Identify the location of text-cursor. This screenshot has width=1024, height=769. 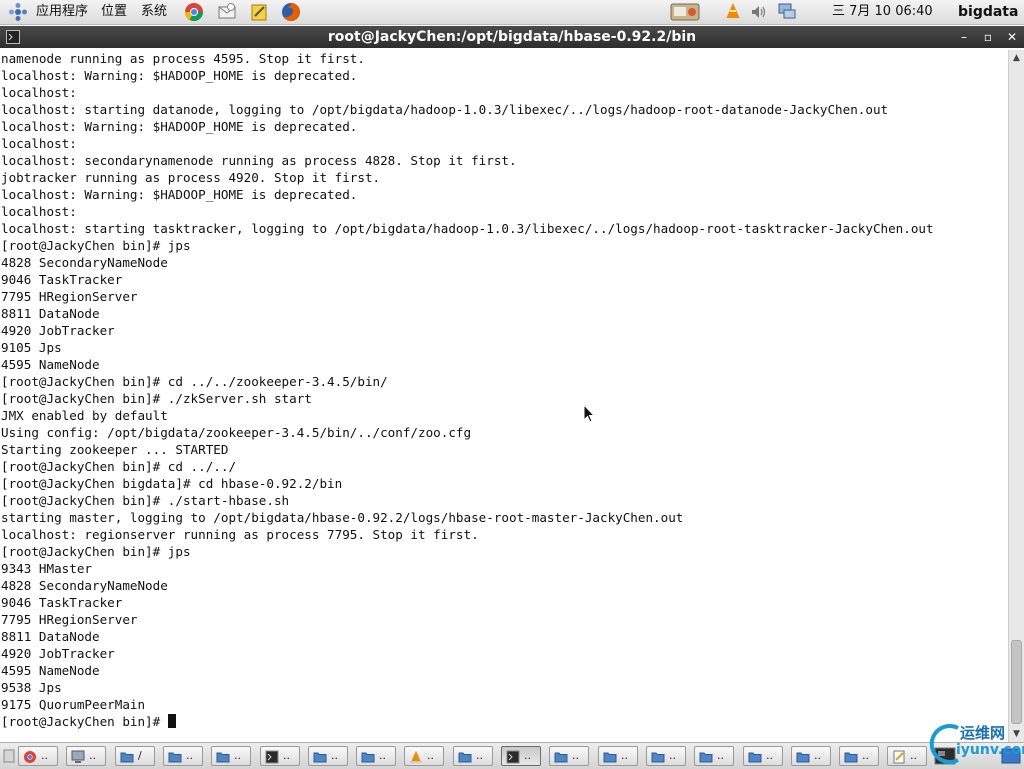
(171, 721).